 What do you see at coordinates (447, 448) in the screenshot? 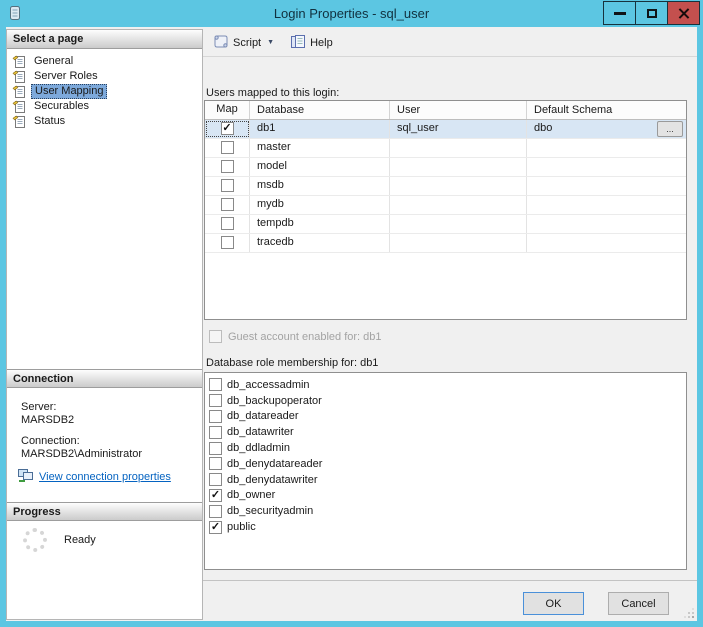
I see `role-item-db-ddladmin: db_ddladmin` at bounding box center [447, 448].